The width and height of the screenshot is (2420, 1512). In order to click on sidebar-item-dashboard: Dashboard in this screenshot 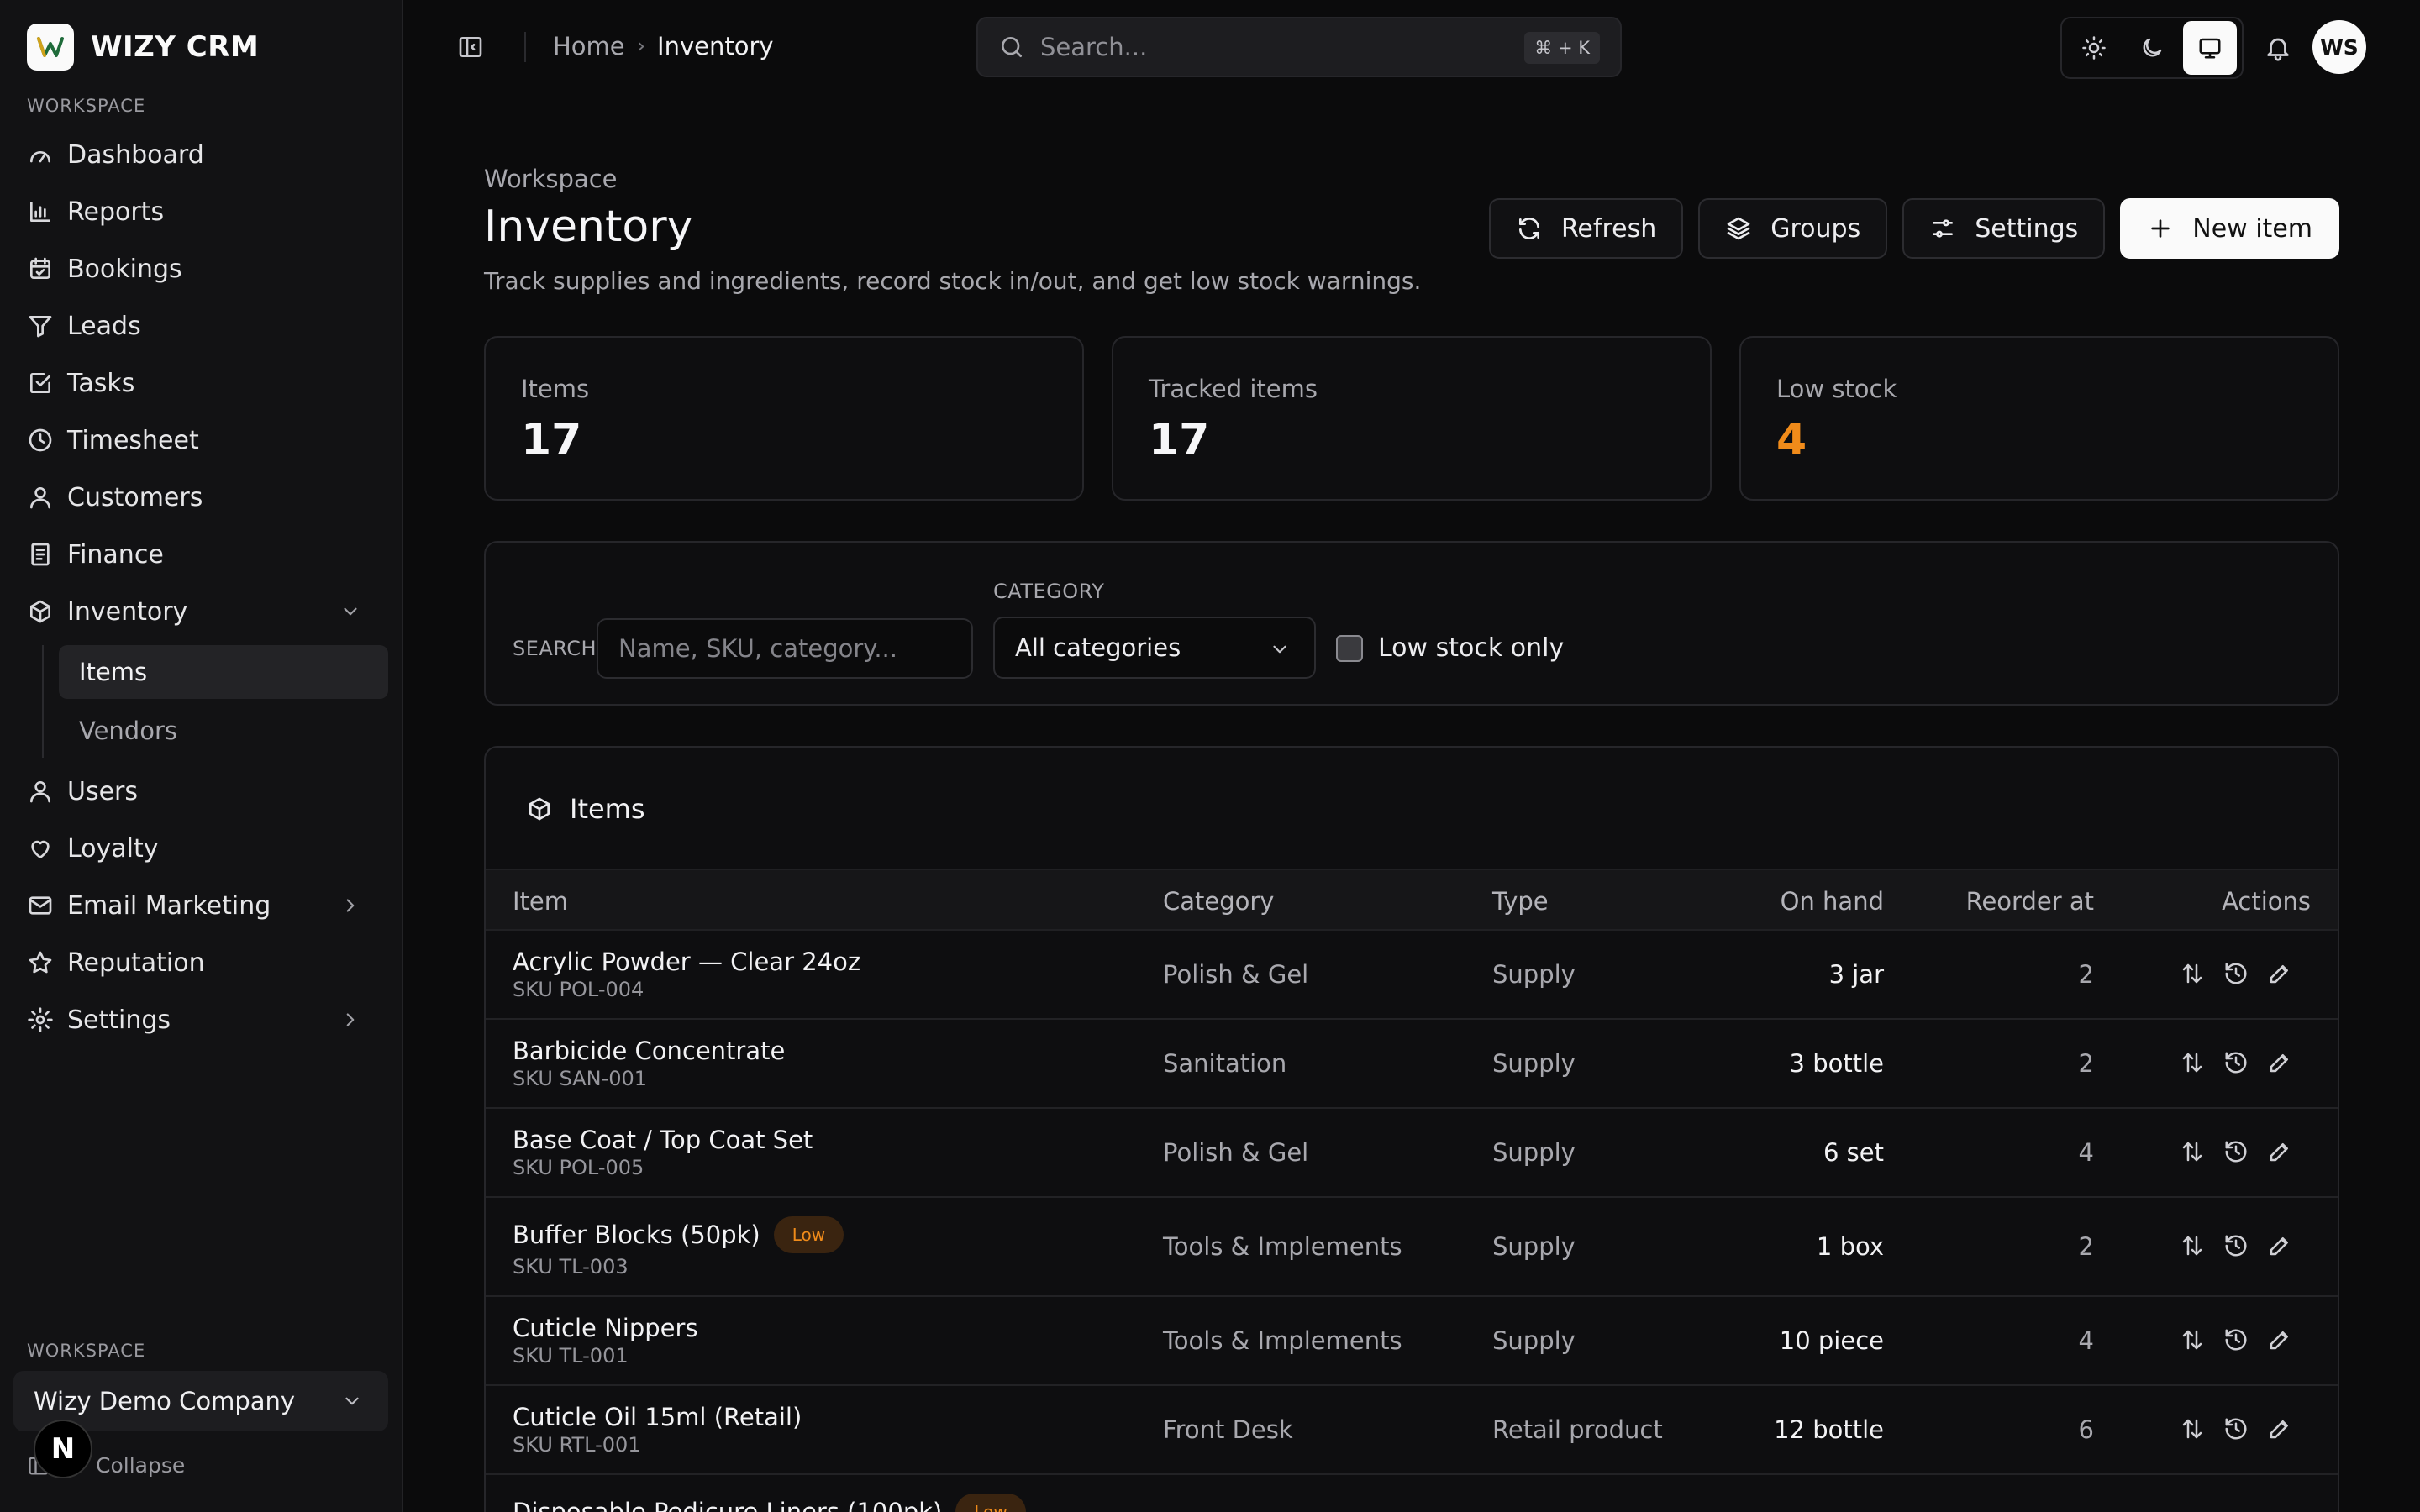, I will do `click(202, 154)`.